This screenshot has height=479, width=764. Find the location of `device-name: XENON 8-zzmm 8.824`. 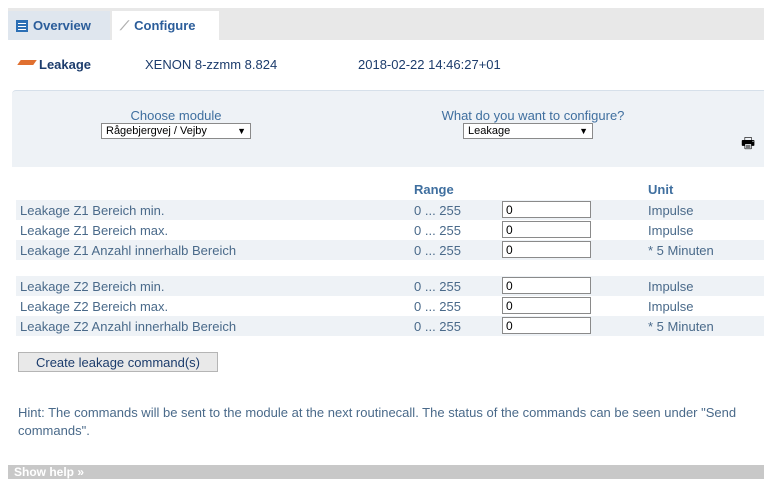

device-name: XENON 8-zzmm 8.824 is located at coordinates (211, 64).